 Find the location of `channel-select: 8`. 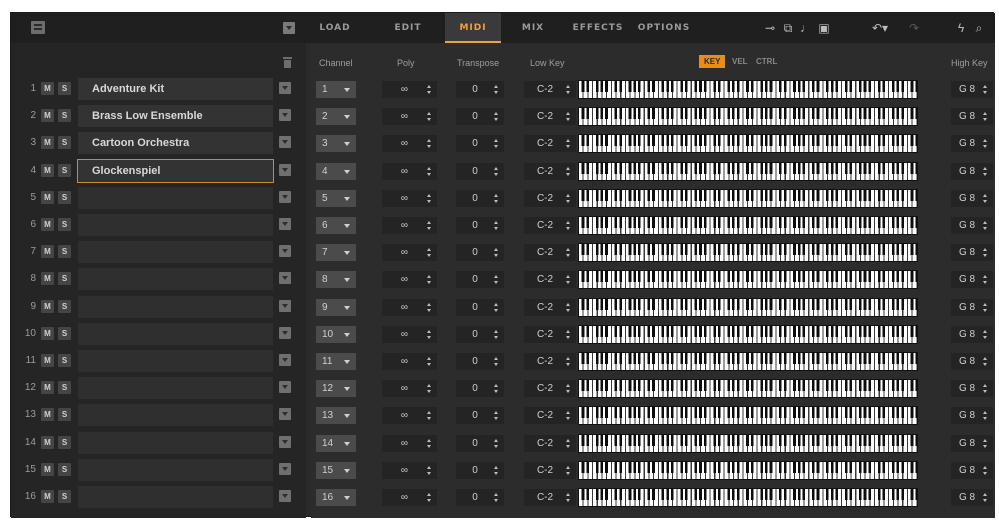

channel-select: 8 is located at coordinates (336, 279).